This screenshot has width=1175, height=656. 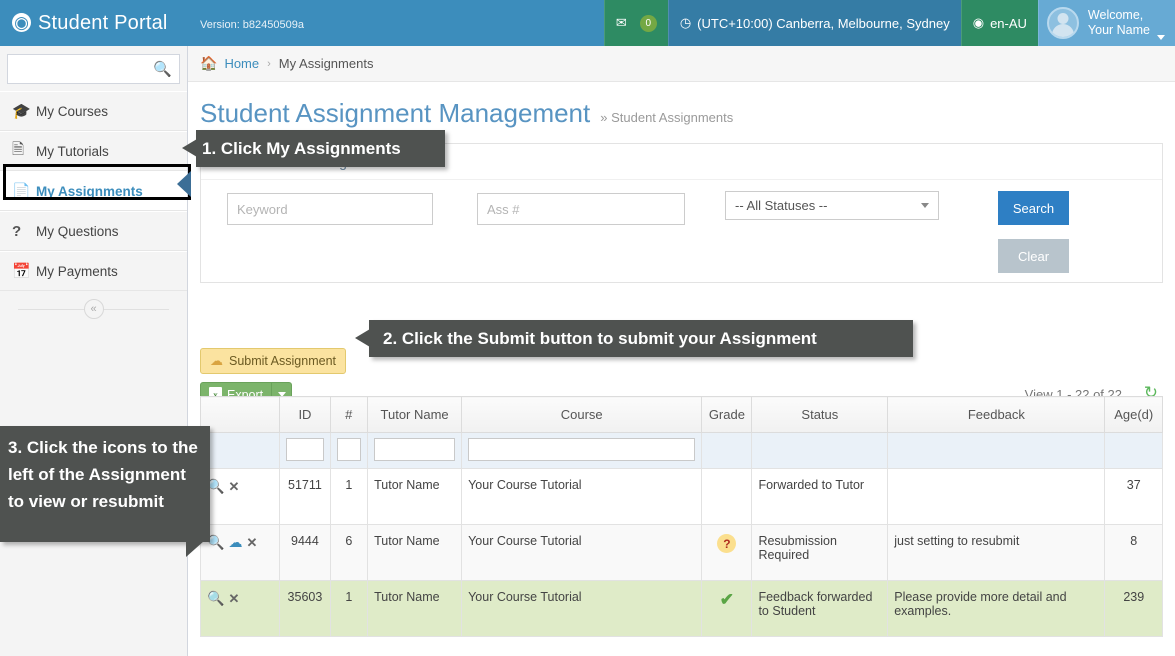 I want to click on cell-grade, so click(x=727, y=496).